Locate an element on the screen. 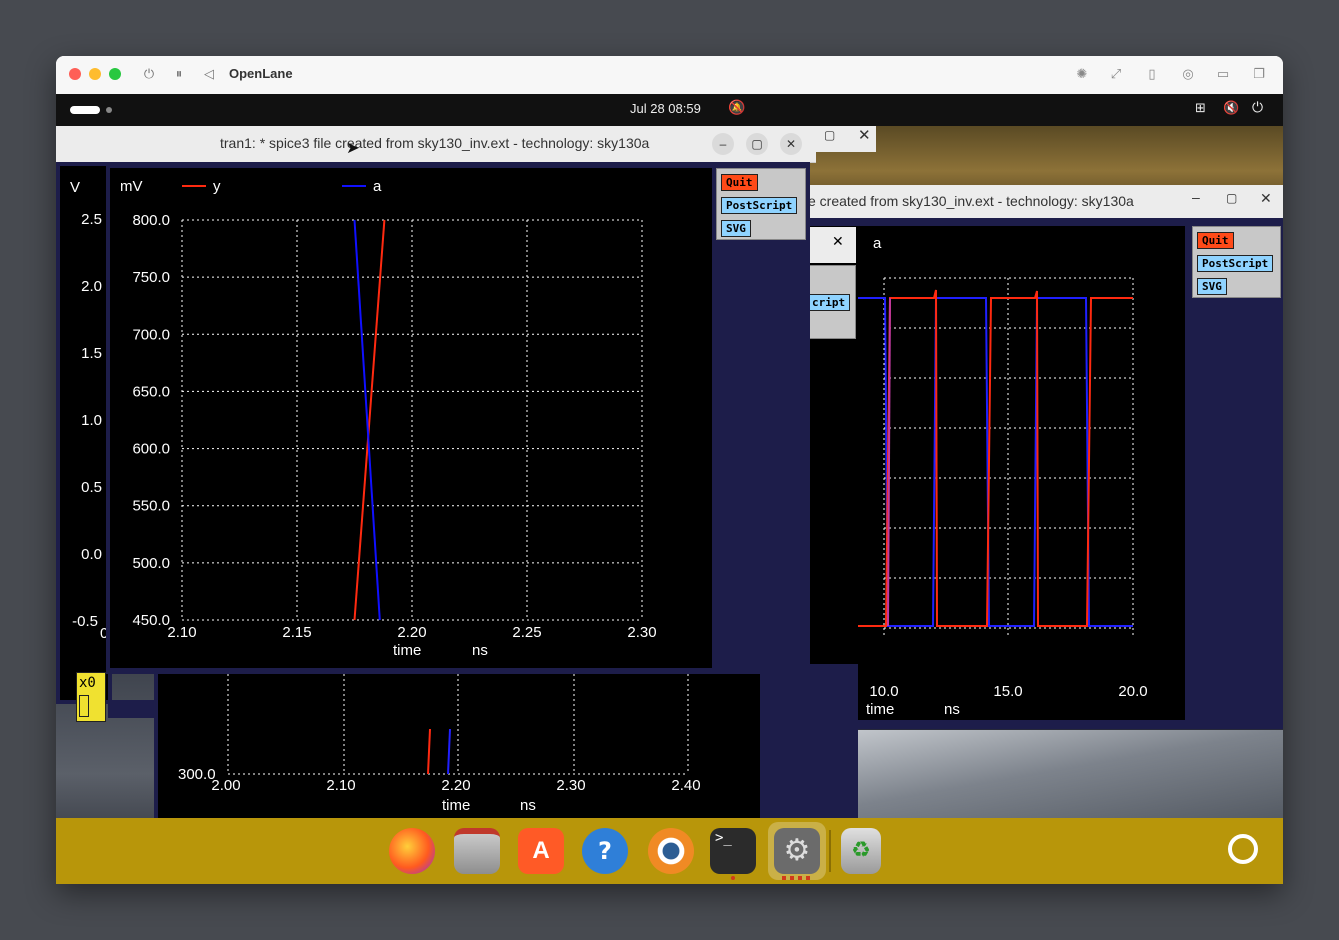 This screenshot has height=940, width=1339. left-unit-label: V is located at coordinates (75, 187).